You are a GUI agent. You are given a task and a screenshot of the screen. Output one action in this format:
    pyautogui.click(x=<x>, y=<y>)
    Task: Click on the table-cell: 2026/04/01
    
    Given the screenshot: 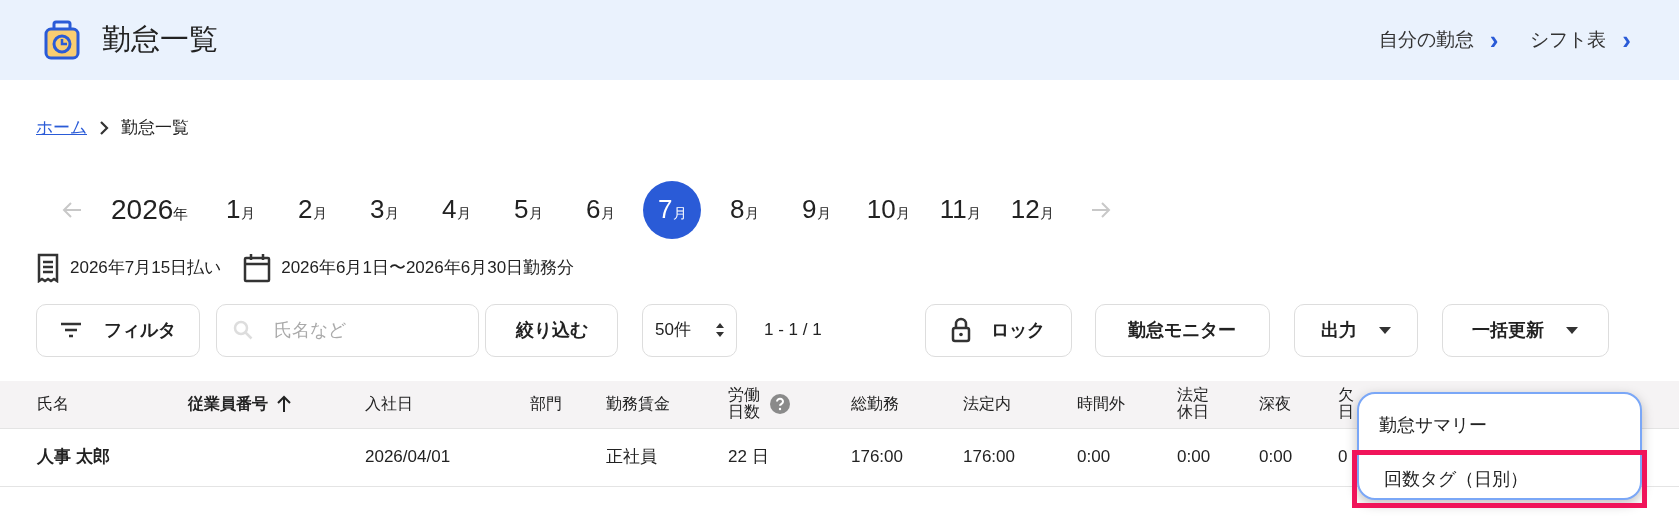 What is the action you would take?
    pyautogui.click(x=408, y=457)
    